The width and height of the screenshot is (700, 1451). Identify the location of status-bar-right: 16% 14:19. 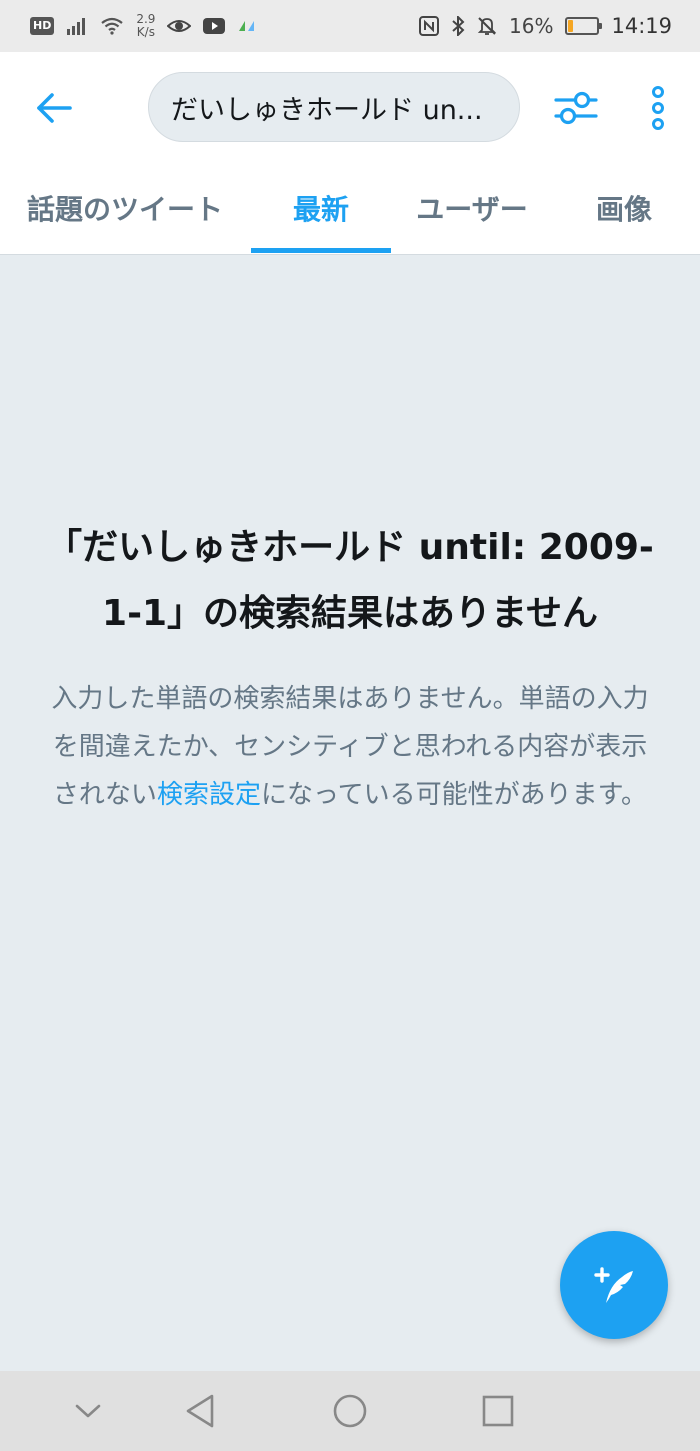
(545, 26).